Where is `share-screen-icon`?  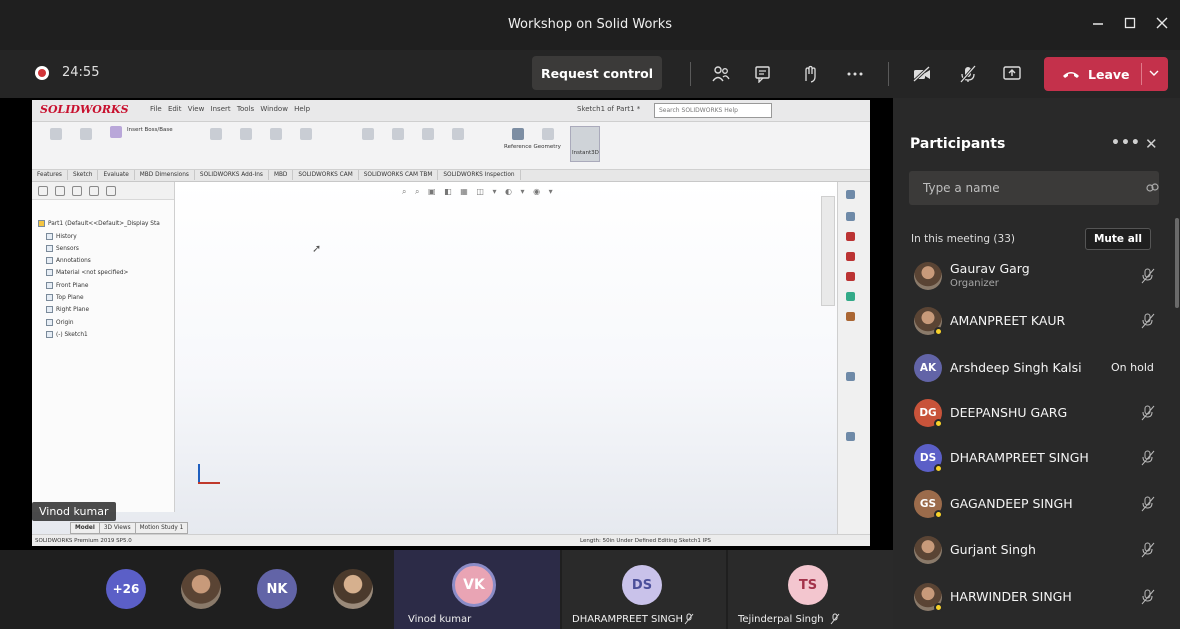
share-screen-icon is located at coordinates (1012, 74).